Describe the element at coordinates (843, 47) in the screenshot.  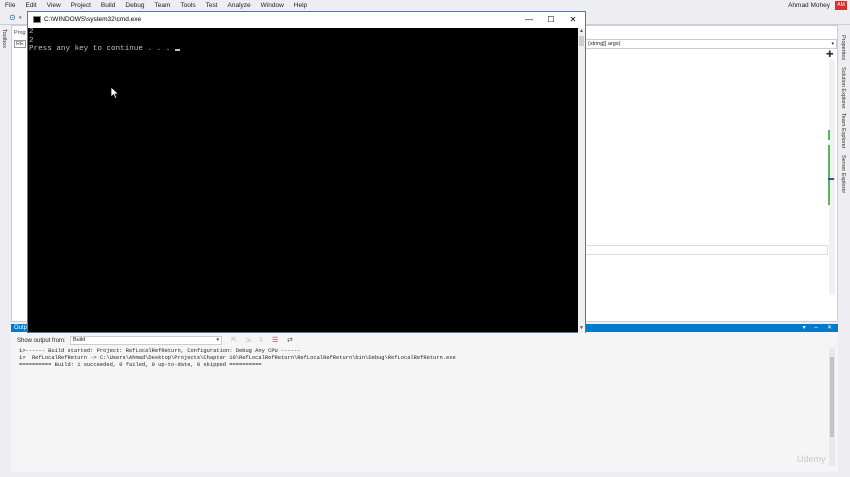
I see `properties-tab: Properties` at that location.